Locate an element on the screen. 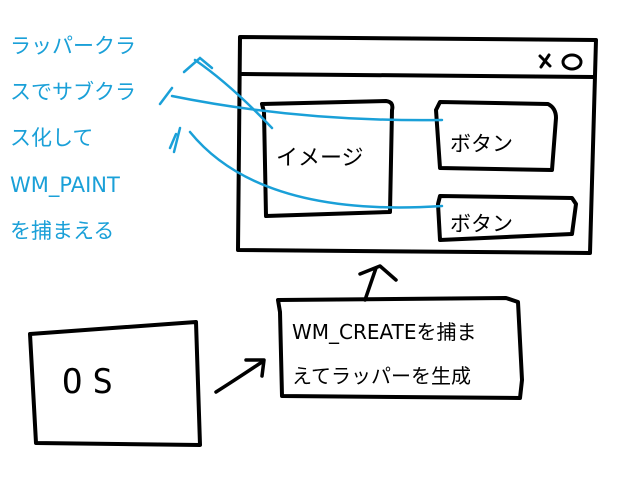 The image size is (640, 480). close-icon is located at coordinates (560, 62).